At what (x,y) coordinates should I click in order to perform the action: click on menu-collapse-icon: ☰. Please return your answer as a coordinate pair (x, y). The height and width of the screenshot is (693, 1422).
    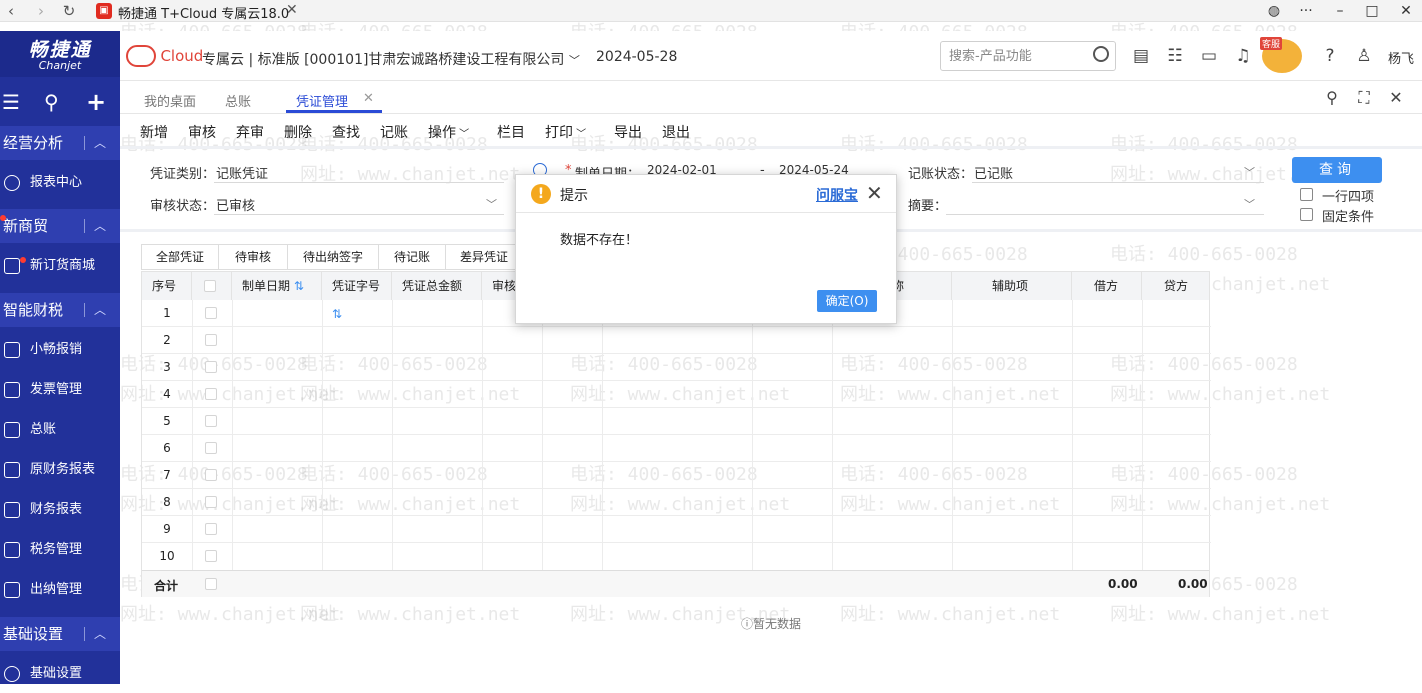
    Looking at the image, I should click on (11, 102).